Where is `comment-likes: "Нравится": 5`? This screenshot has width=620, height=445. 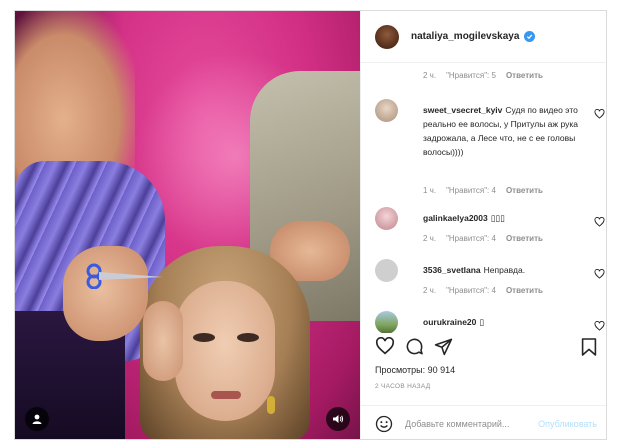
comment-likes: "Нравится": 5 is located at coordinates (471, 75).